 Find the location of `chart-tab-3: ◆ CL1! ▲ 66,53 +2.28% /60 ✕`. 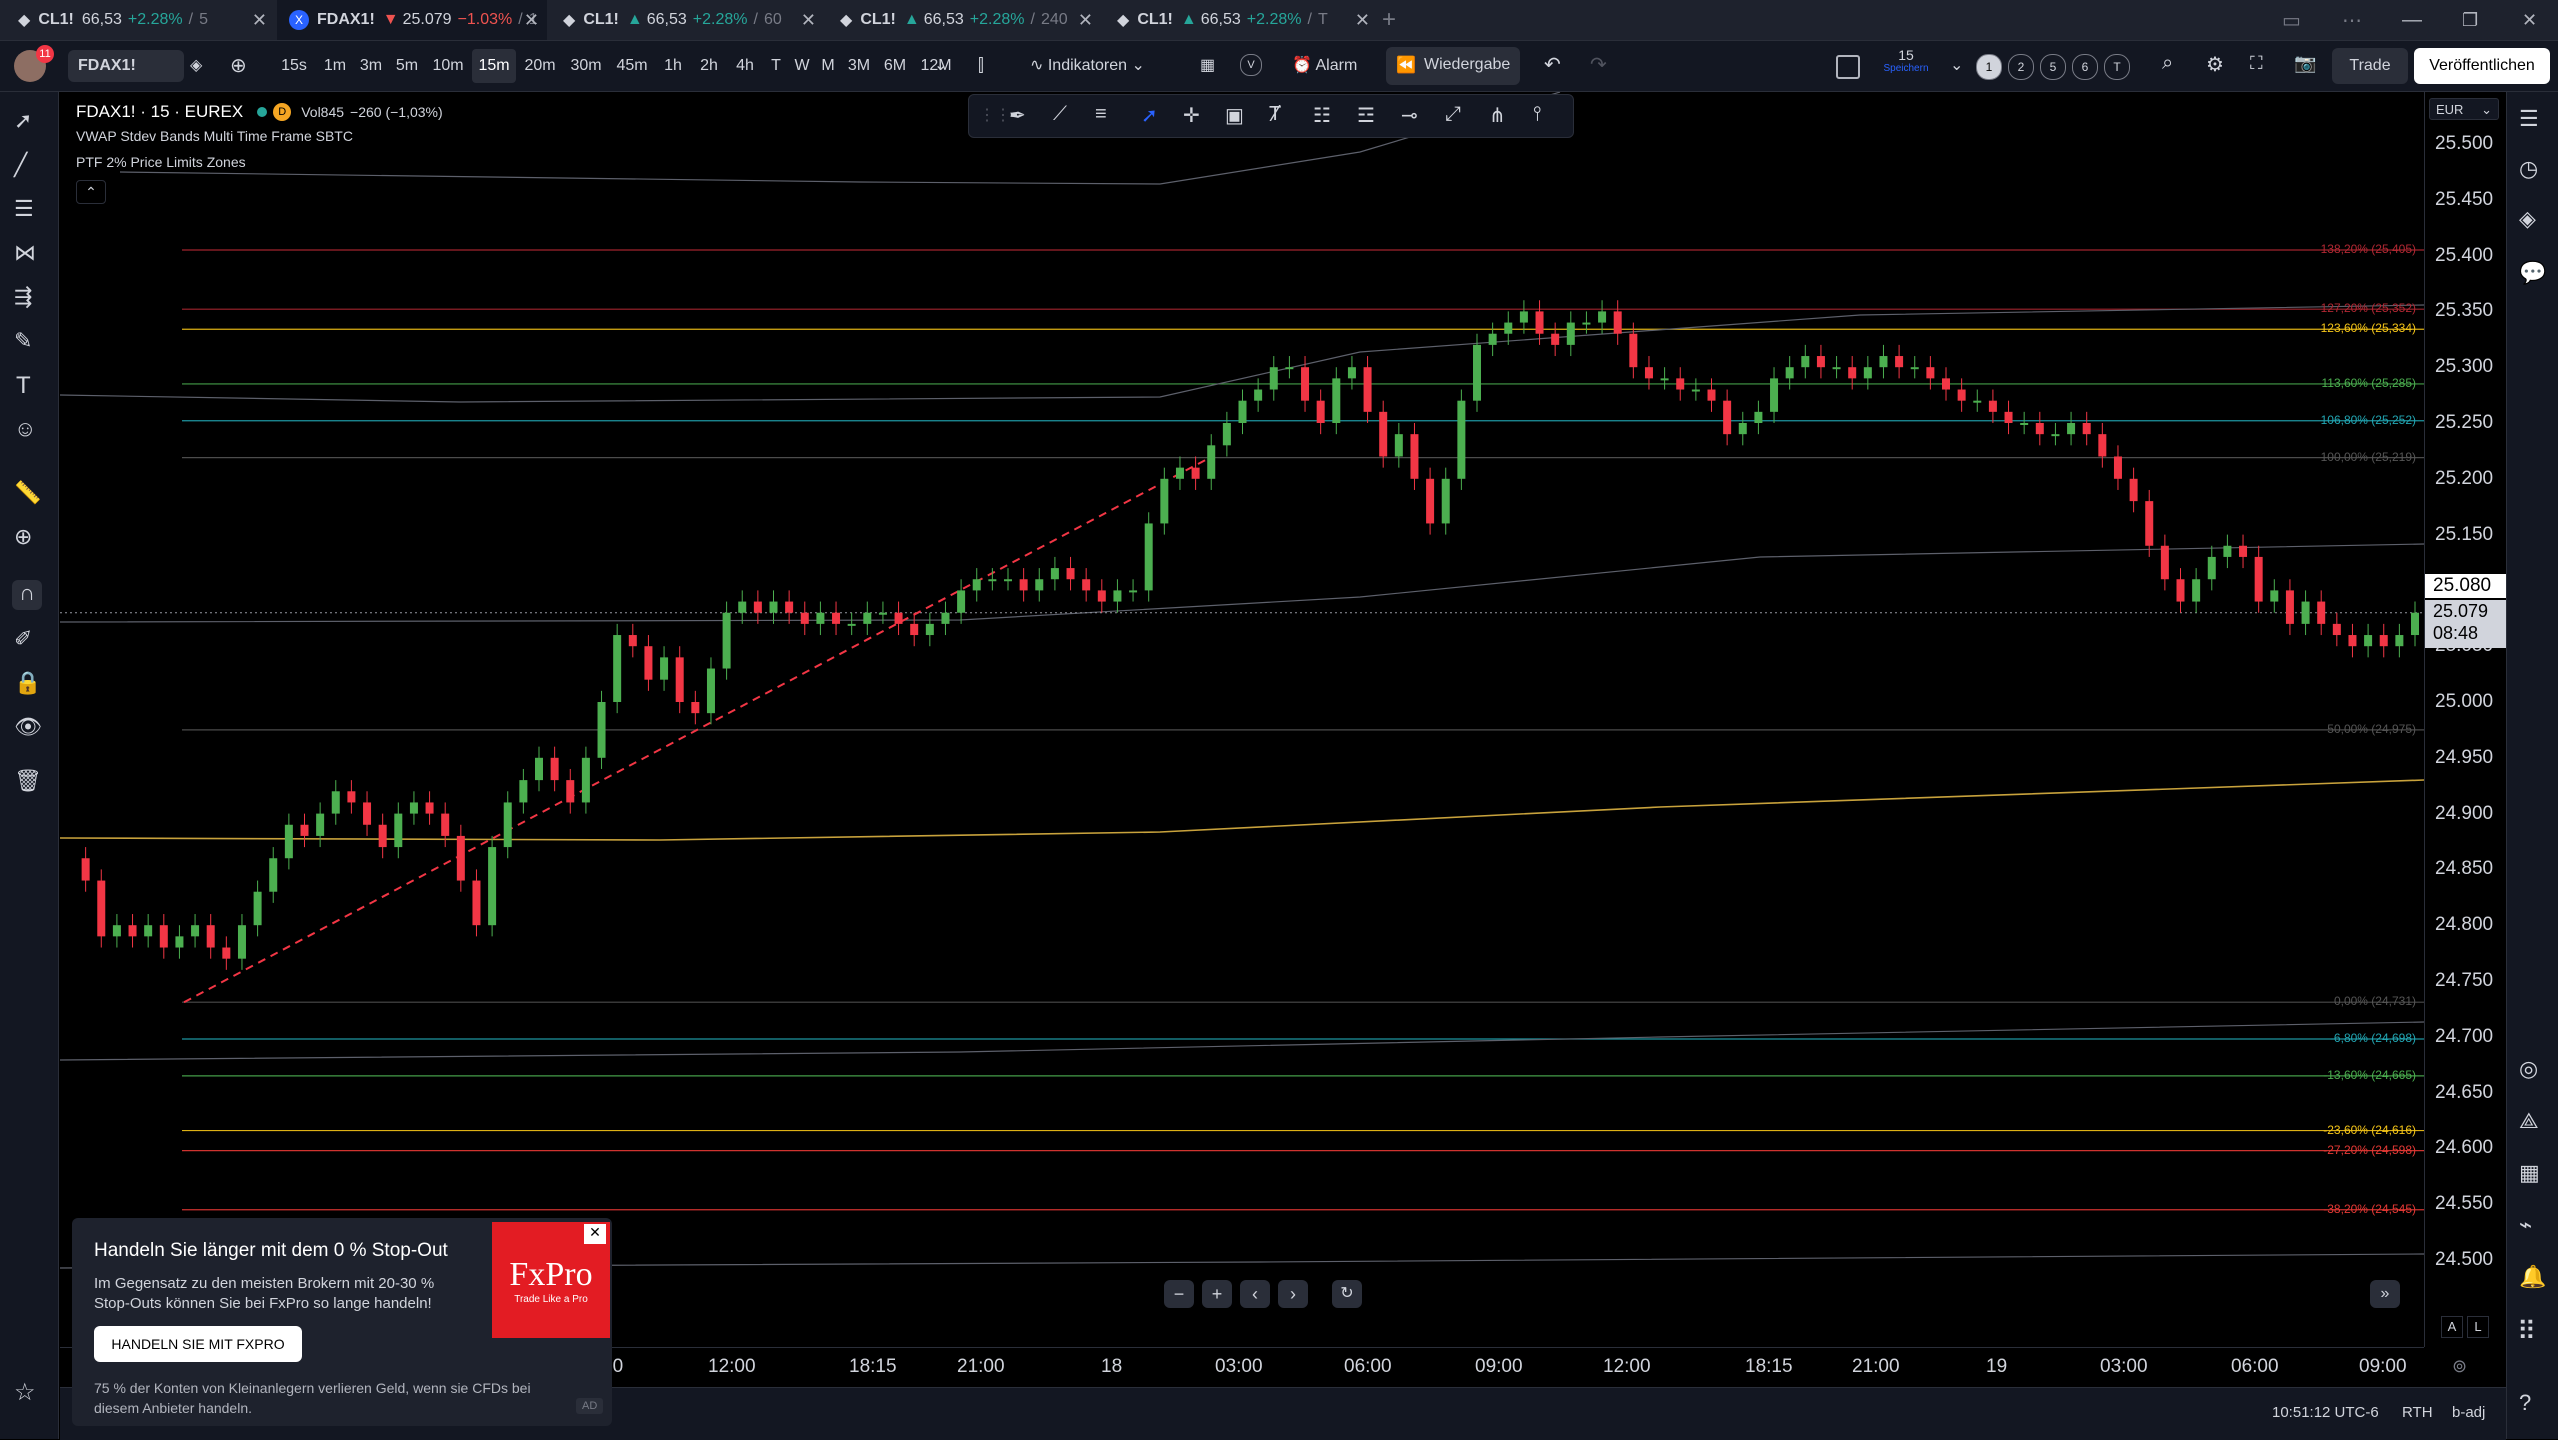

chart-tab-3: ◆ CL1! ▲ 66,53 +2.28% /60 ✕ is located at coordinates (686, 20).